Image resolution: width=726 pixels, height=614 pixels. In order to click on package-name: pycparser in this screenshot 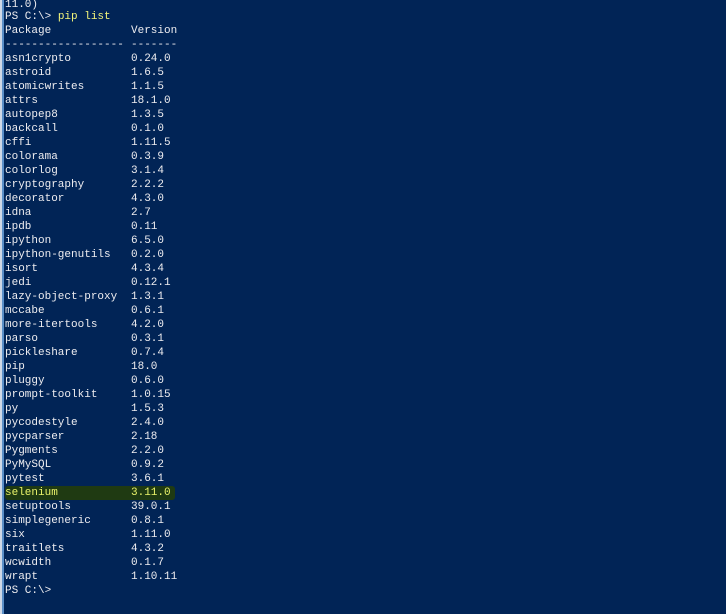, I will do `click(35, 437)`.